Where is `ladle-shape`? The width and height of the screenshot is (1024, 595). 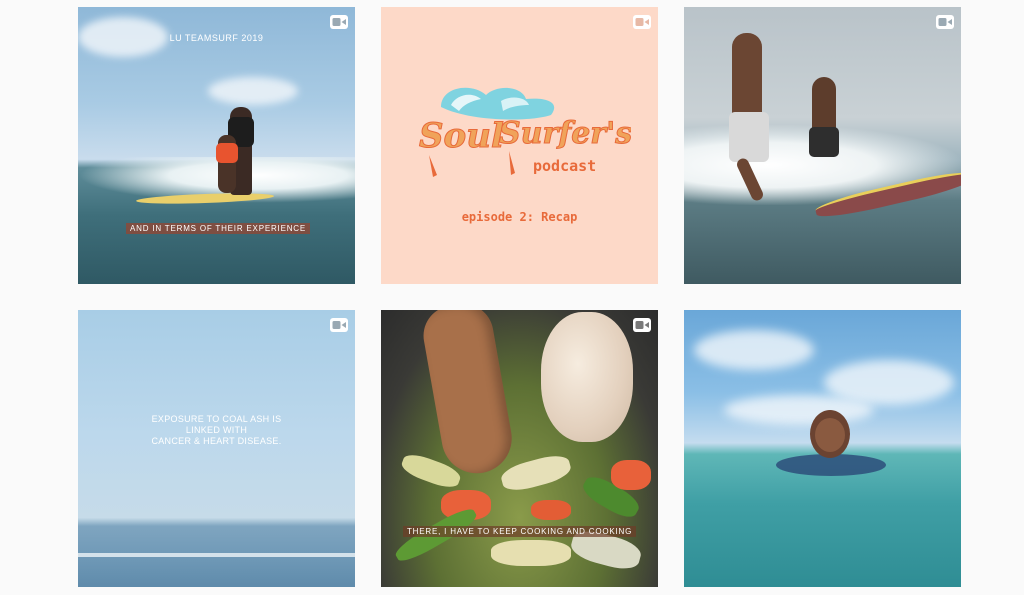 ladle-shape is located at coordinates (587, 377).